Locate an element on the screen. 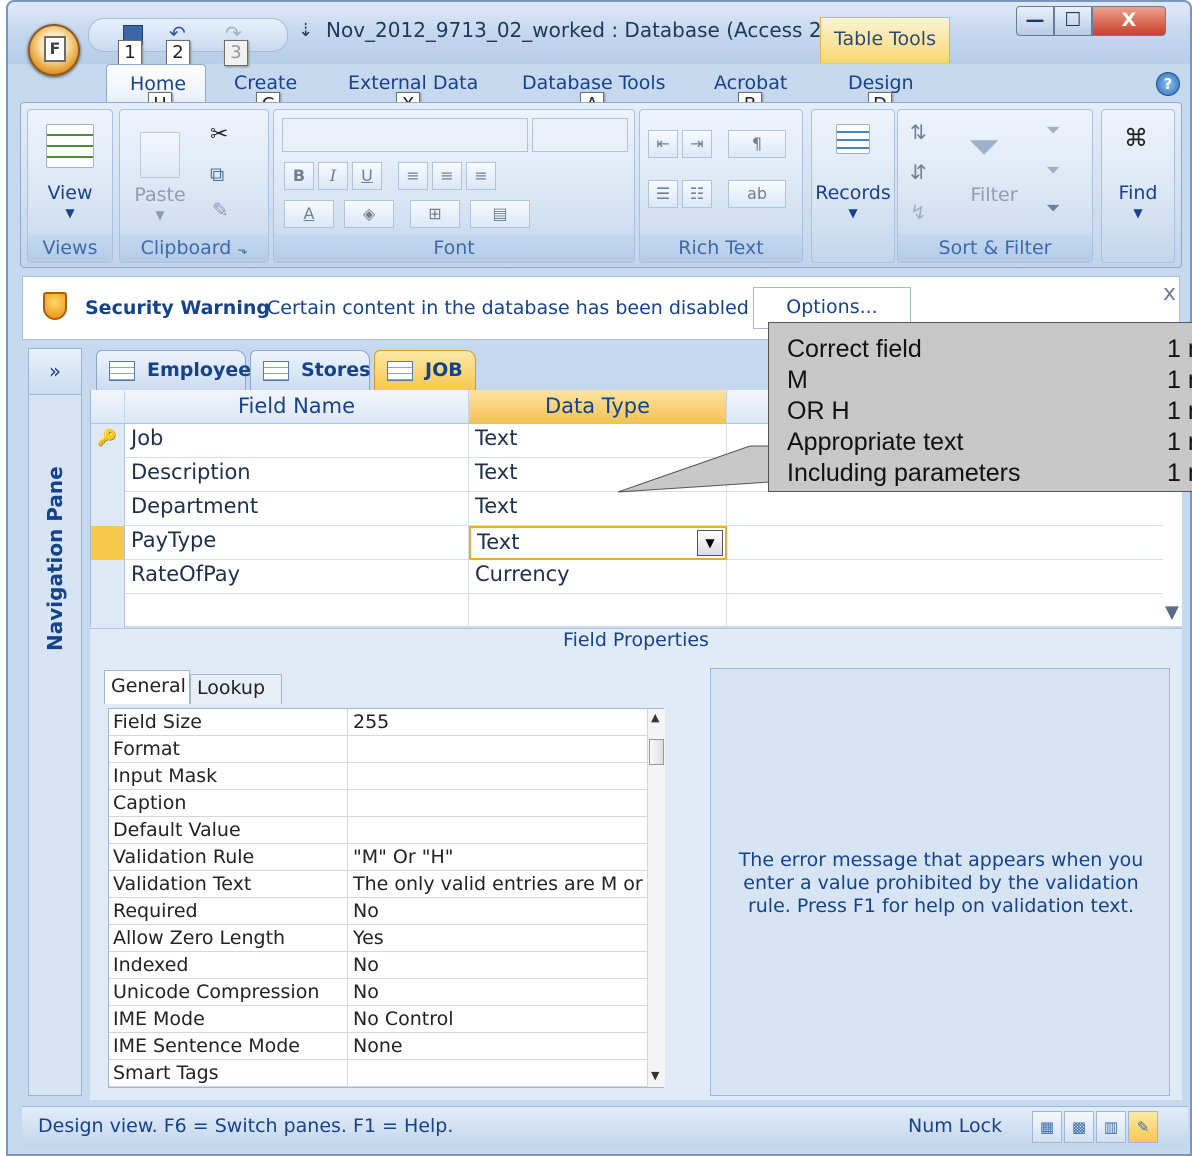 The image size is (1192, 1156). data-type-cell: Currency is located at coordinates (598, 577).